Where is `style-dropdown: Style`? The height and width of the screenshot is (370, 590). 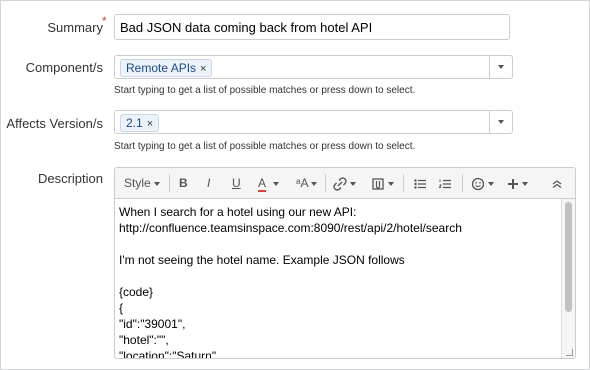 style-dropdown: Style is located at coordinates (142, 183).